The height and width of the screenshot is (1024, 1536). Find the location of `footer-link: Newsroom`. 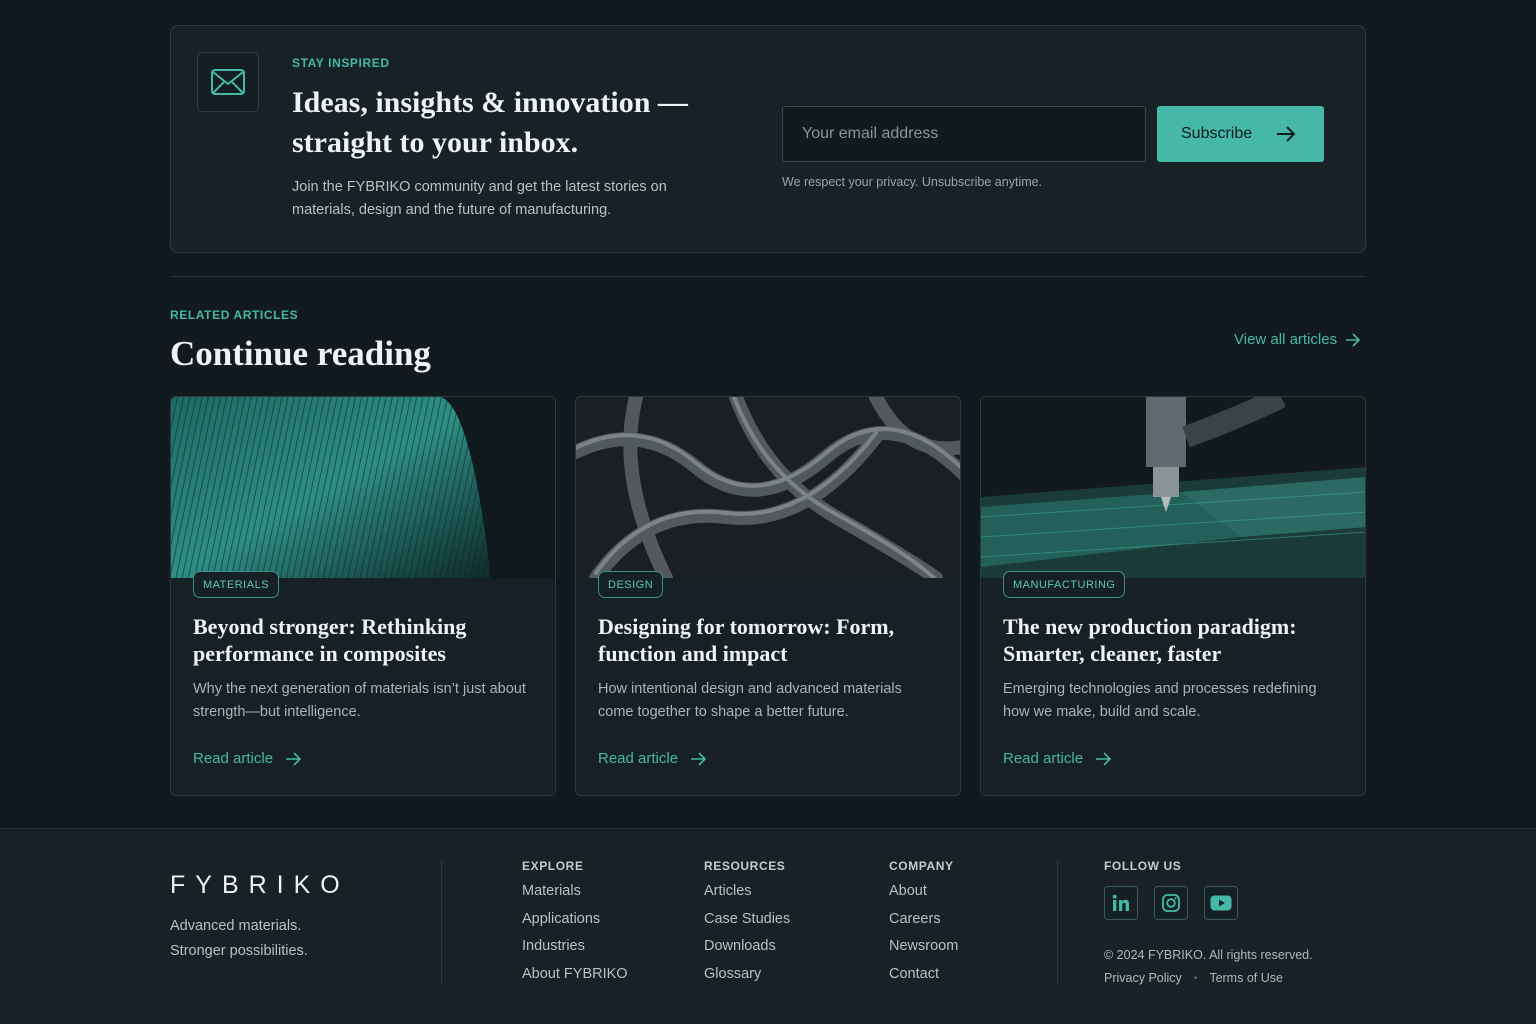

footer-link: Newsroom is located at coordinates (923, 952).